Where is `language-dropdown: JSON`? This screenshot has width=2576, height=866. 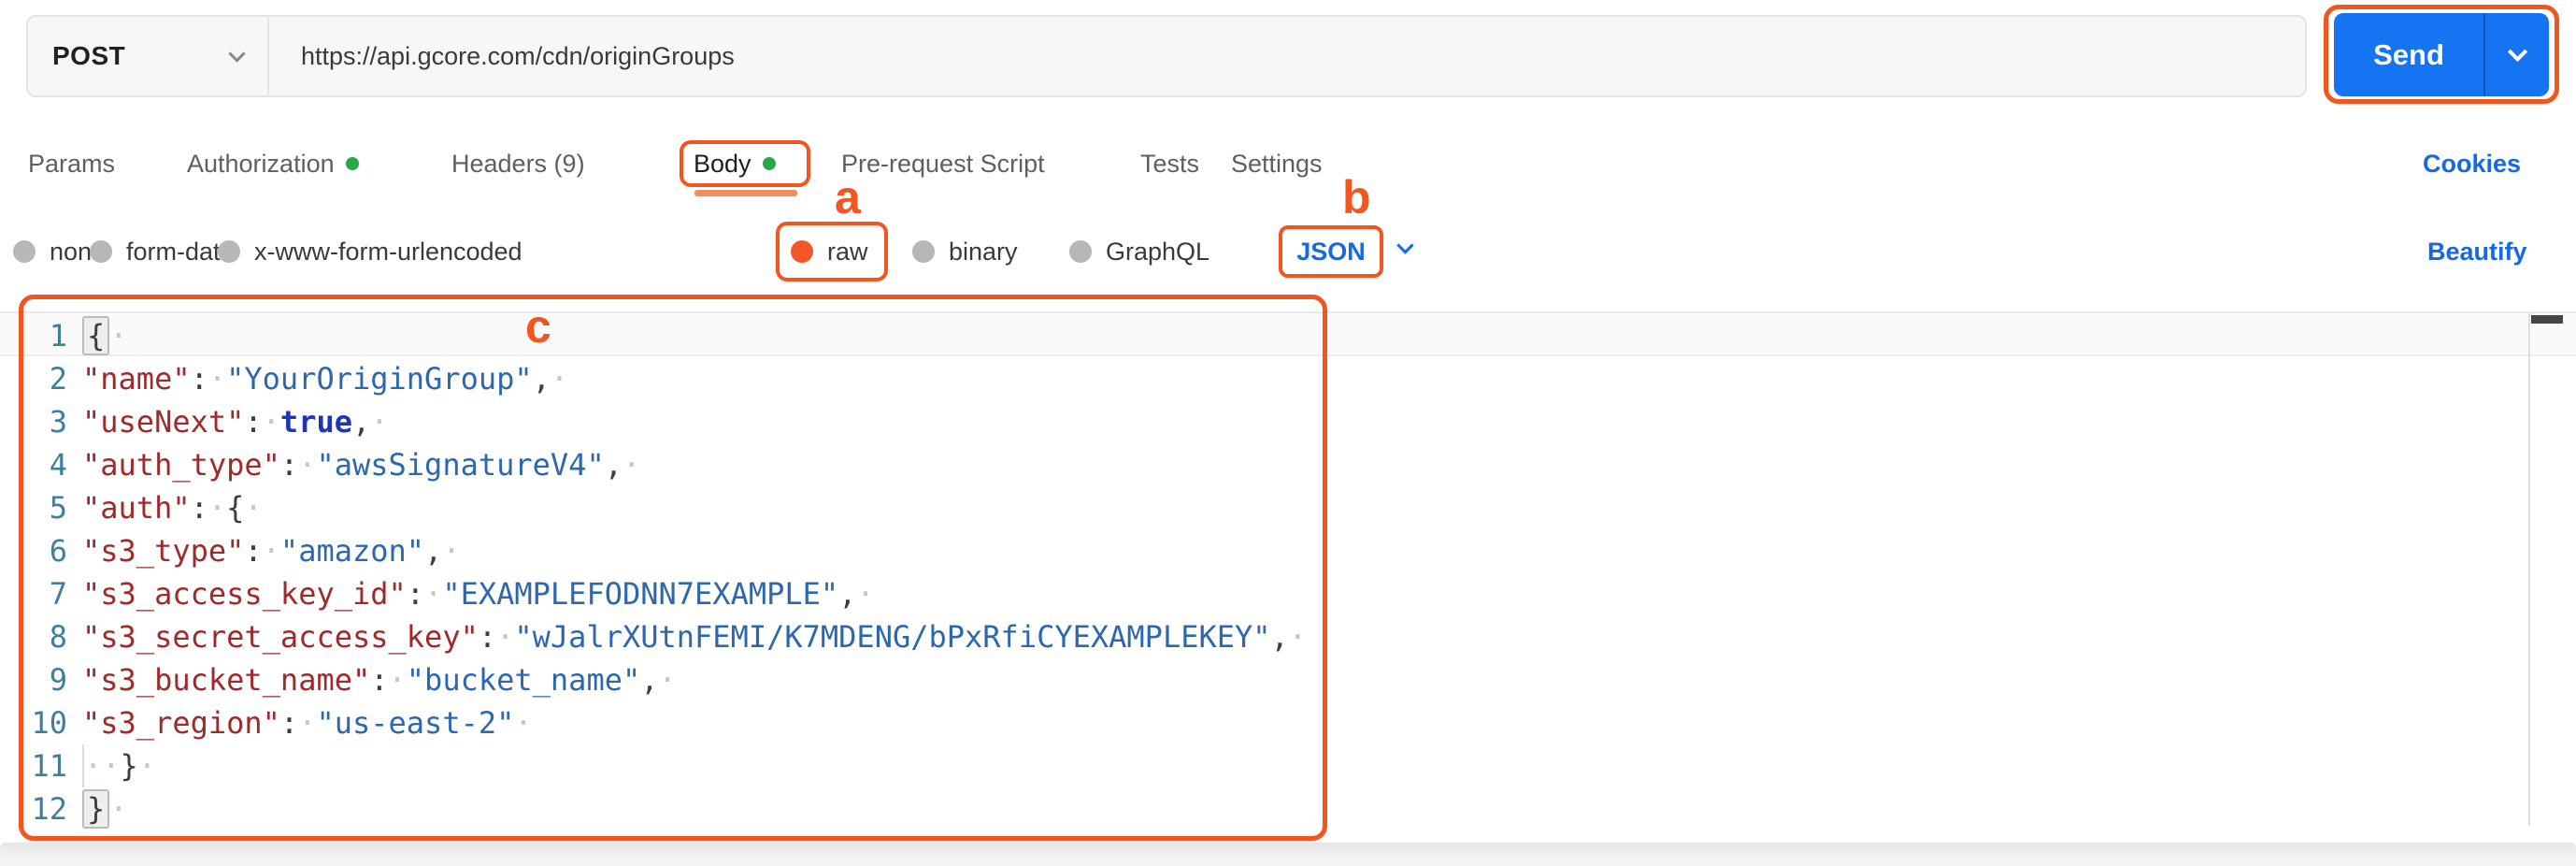
language-dropdown: JSON is located at coordinates (1331, 251).